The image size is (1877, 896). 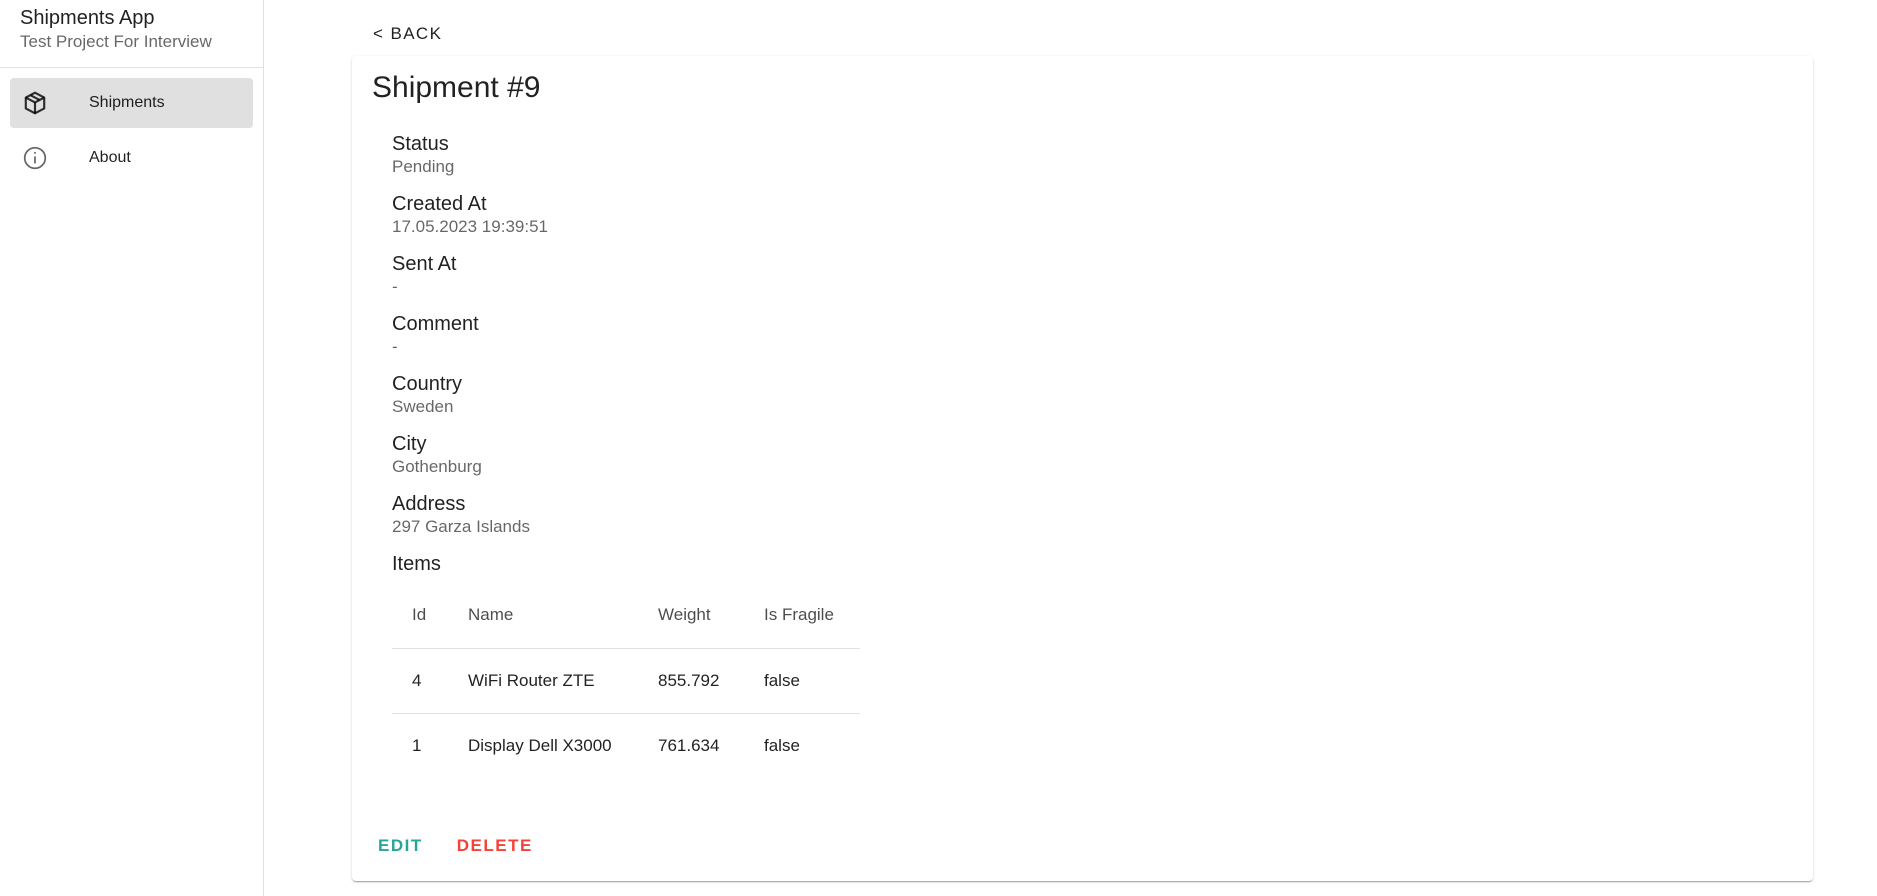 I want to click on field-label: Created At, so click(x=439, y=204).